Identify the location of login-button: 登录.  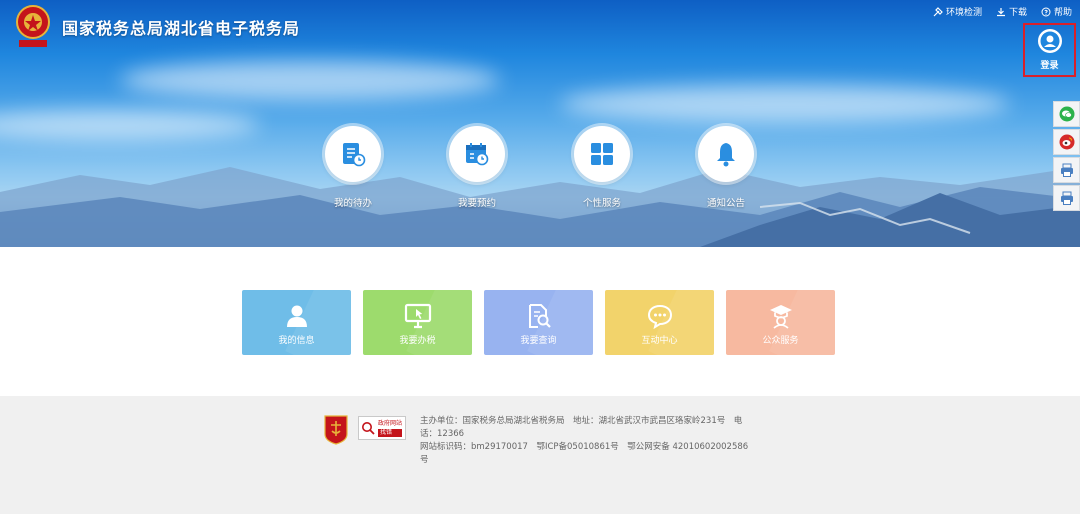
(1049, 50).